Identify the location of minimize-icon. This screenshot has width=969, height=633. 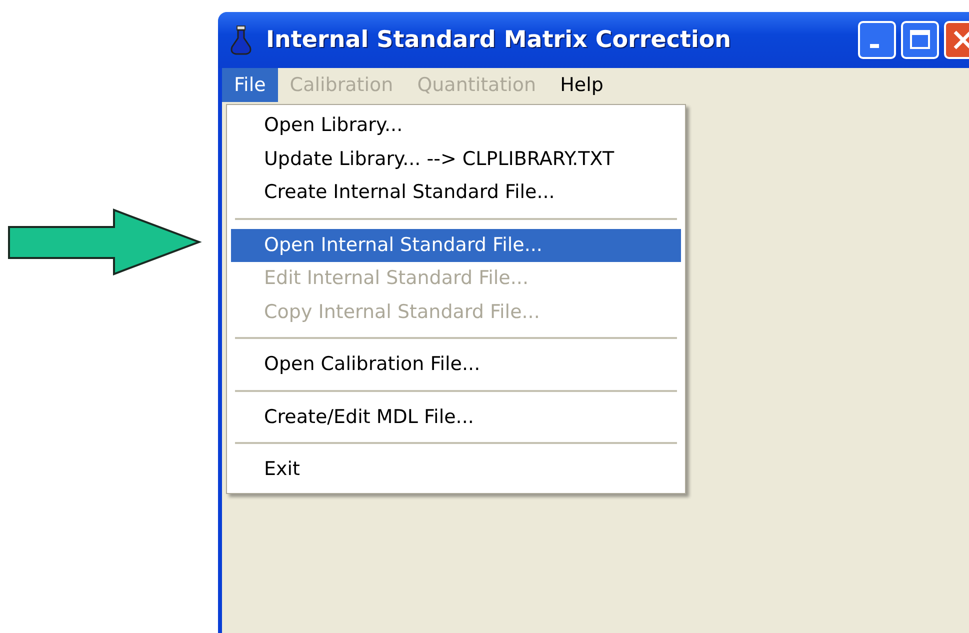
(874, 46).